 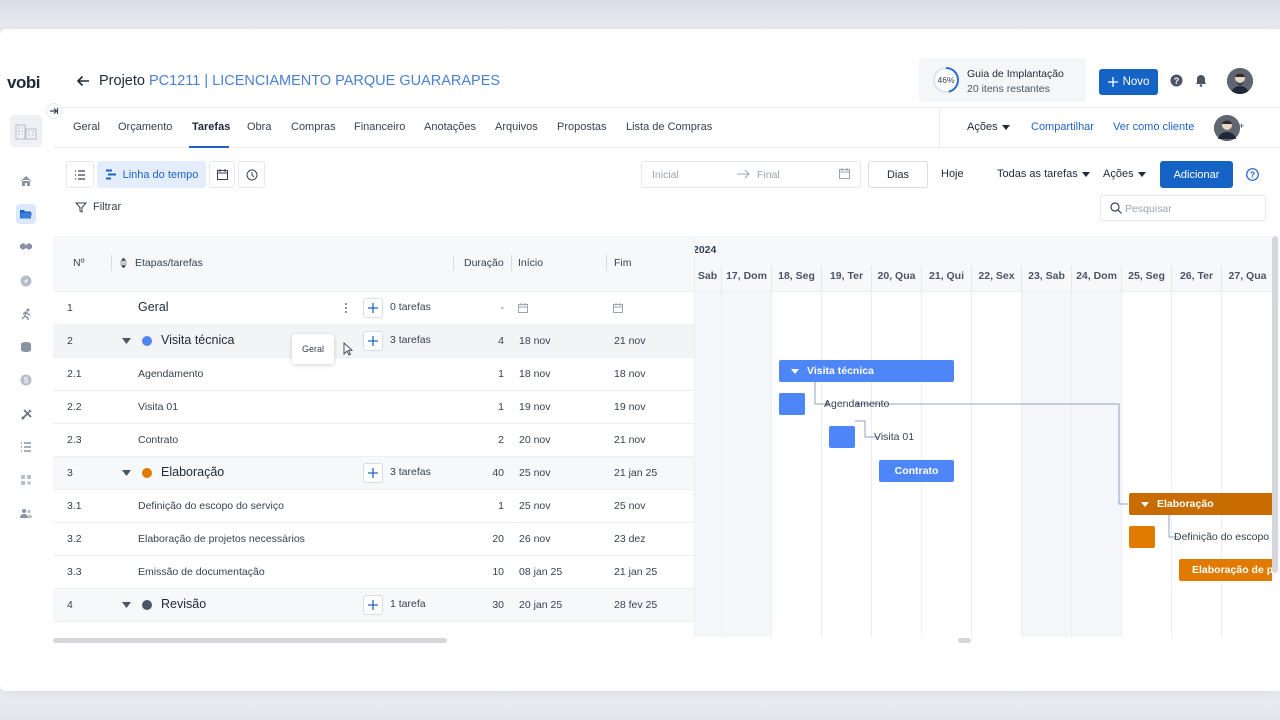 What do you see at coordinates (1241, 126) in the screenshot?
I see `add-member-plus: +` at bounding box center [1241, 126].